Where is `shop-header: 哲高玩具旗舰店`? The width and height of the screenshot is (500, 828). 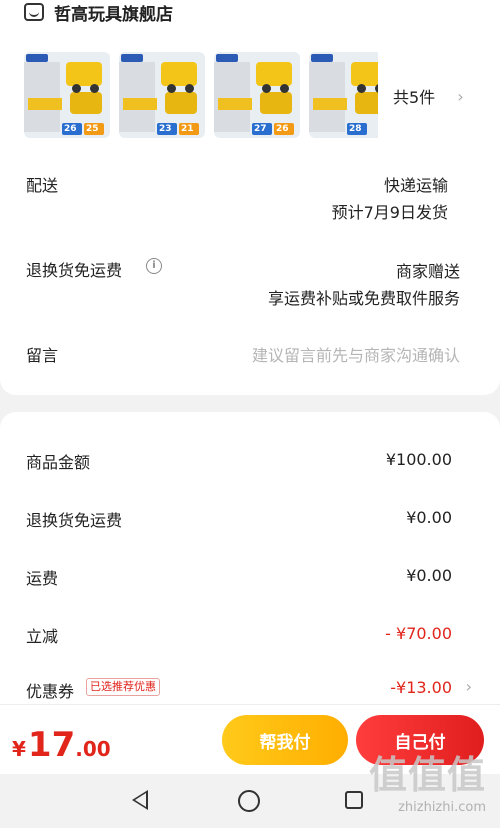
shop-header: 哲高玩具旗舰店 is located at coordinates (98, 12).